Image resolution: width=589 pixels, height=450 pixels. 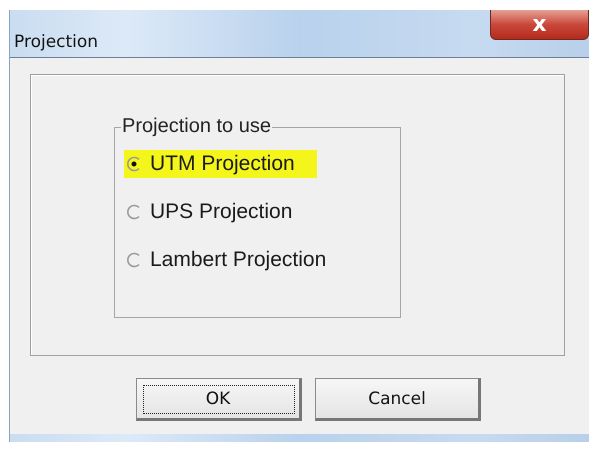 I want to click on radio-option: UTM Projection, so click(x=220, y=164).